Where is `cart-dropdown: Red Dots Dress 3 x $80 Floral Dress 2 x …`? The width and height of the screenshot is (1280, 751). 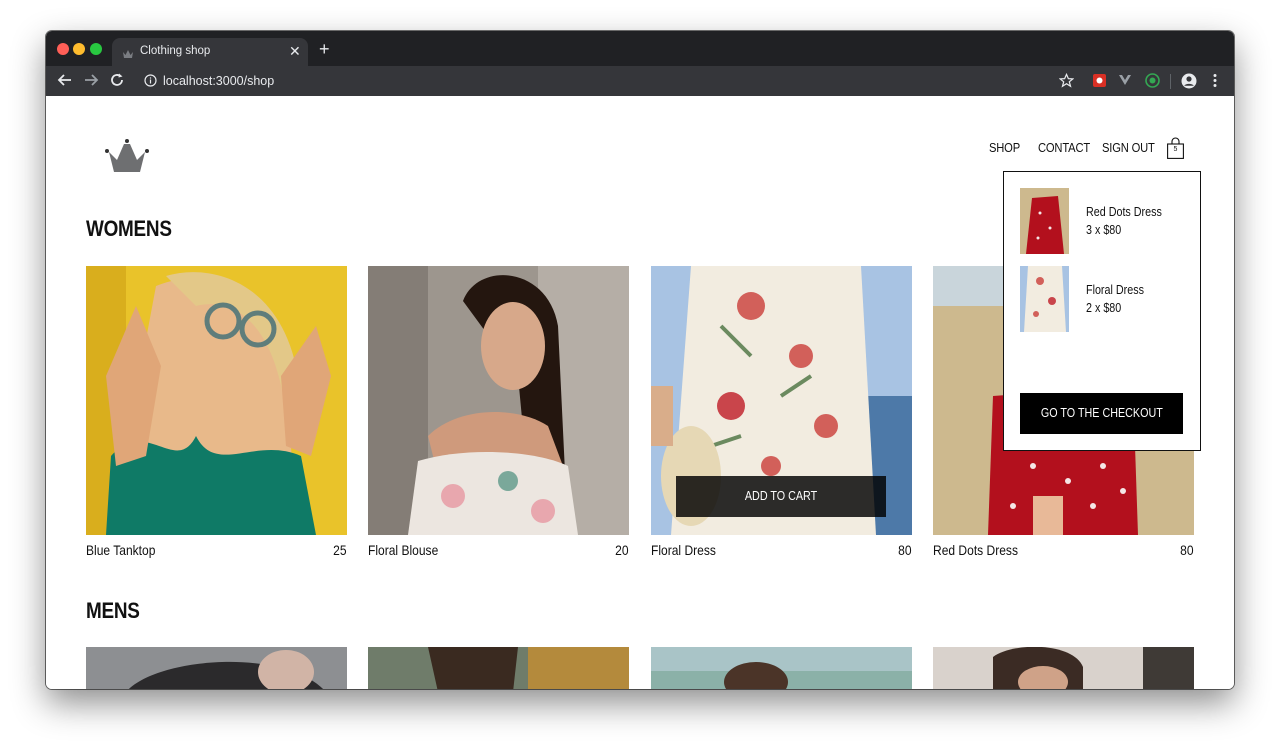 cart-dropdown: Red Dots Dress 3 x $80 Floral Dress 2 x … is located at coordinates (1102, 311).